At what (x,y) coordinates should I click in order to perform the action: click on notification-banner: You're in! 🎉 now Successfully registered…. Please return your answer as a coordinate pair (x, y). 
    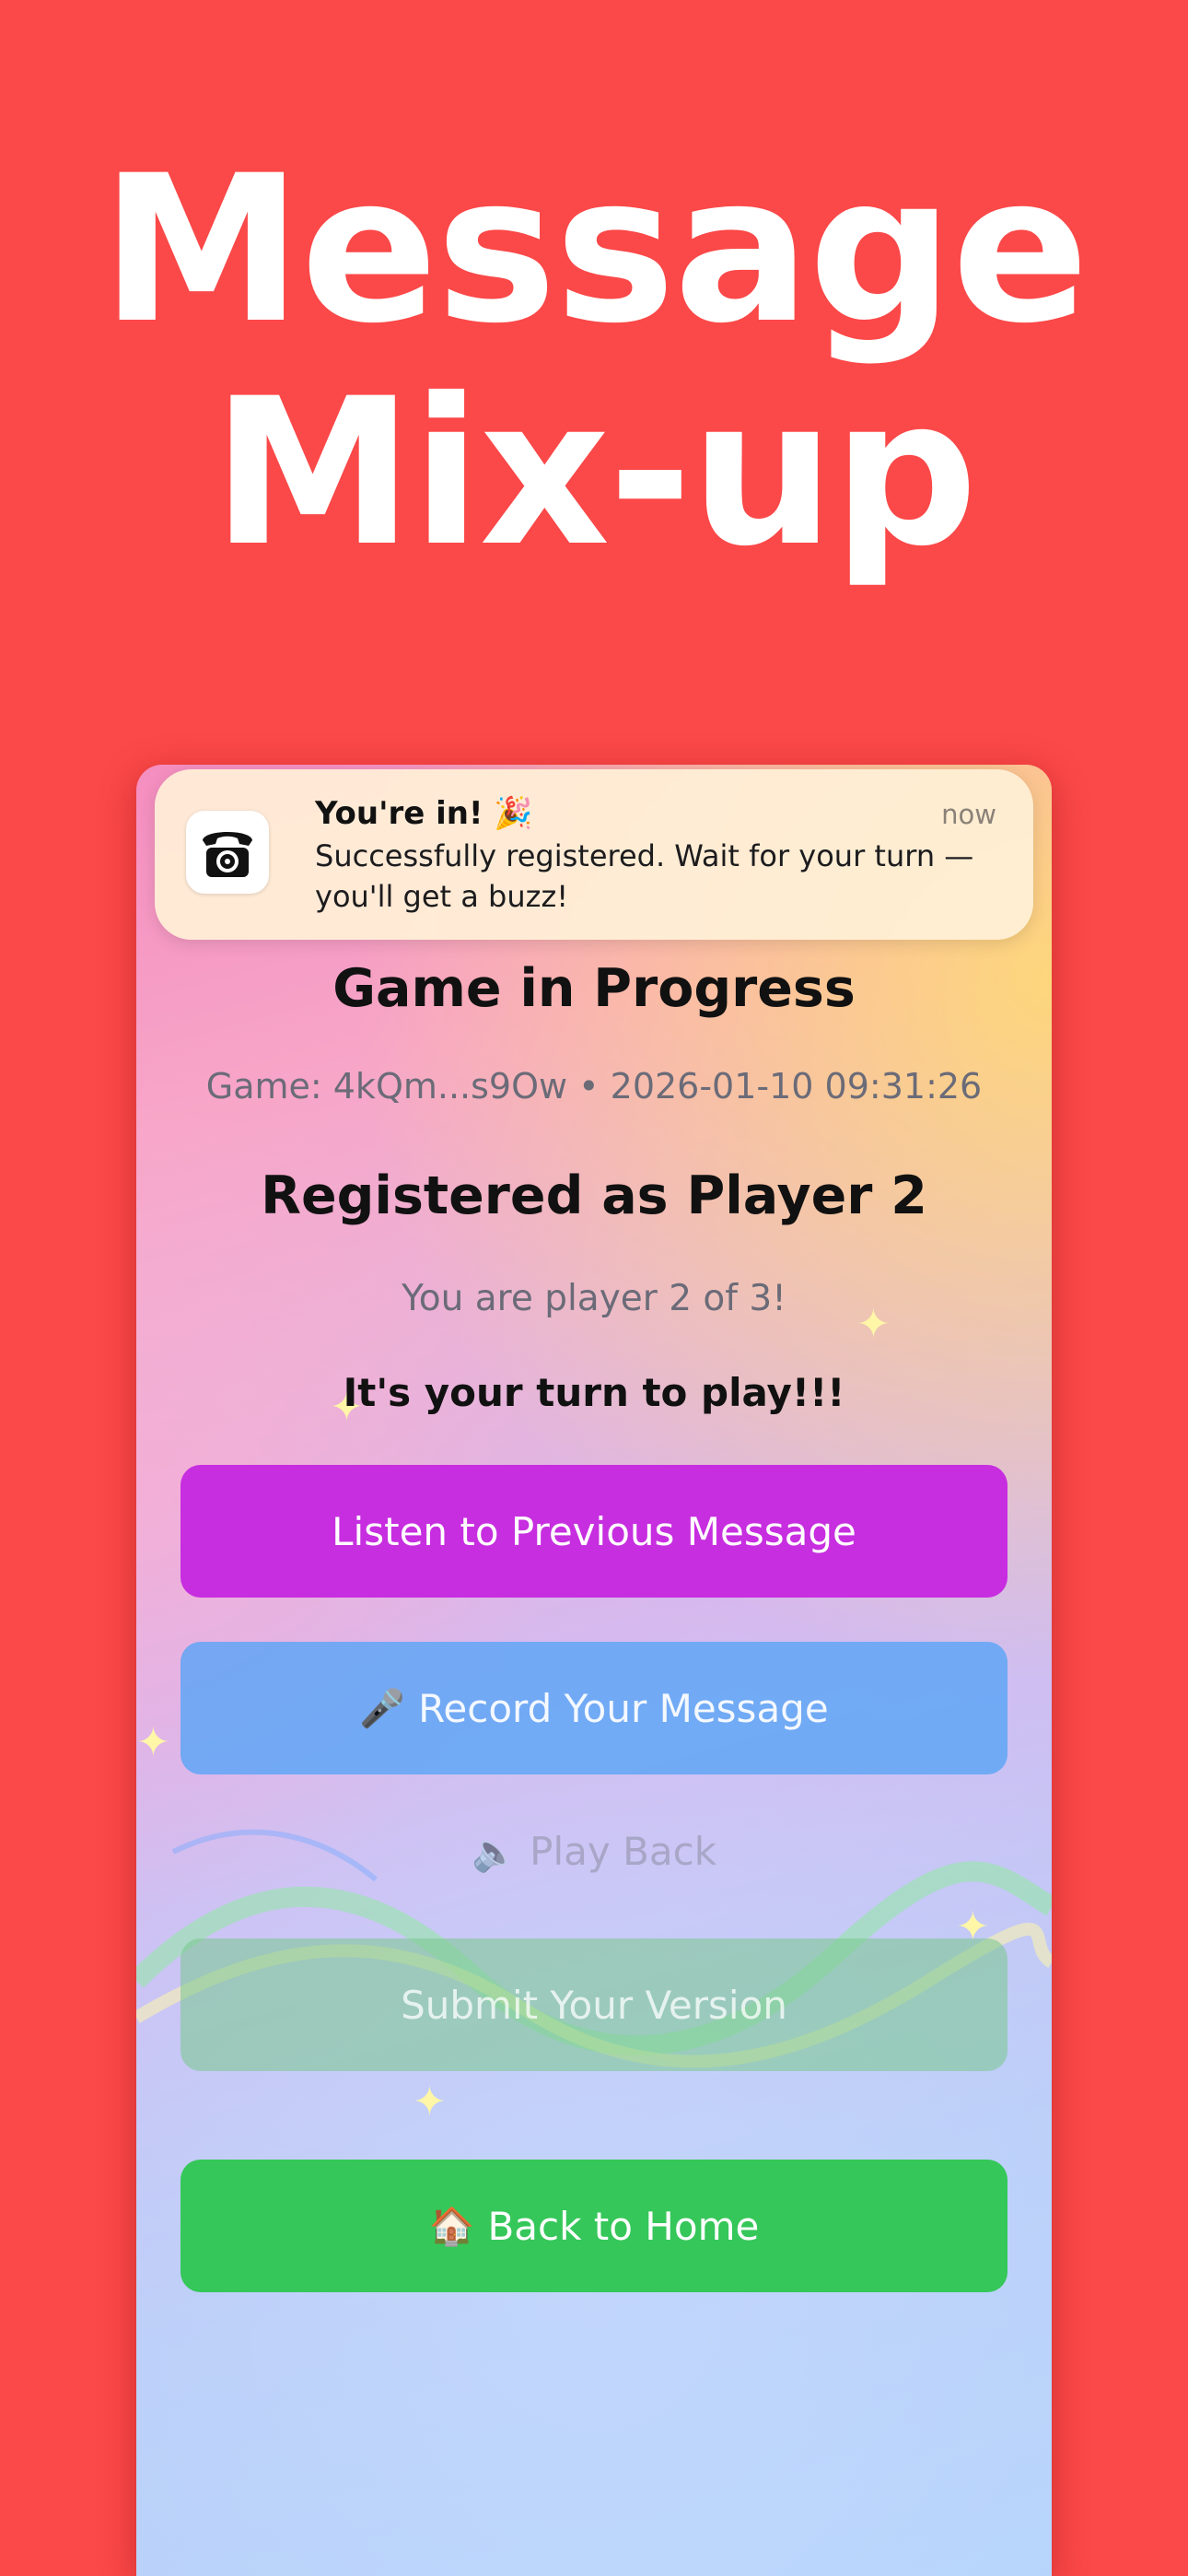
    Looking at the image, I should click on (594, 854).